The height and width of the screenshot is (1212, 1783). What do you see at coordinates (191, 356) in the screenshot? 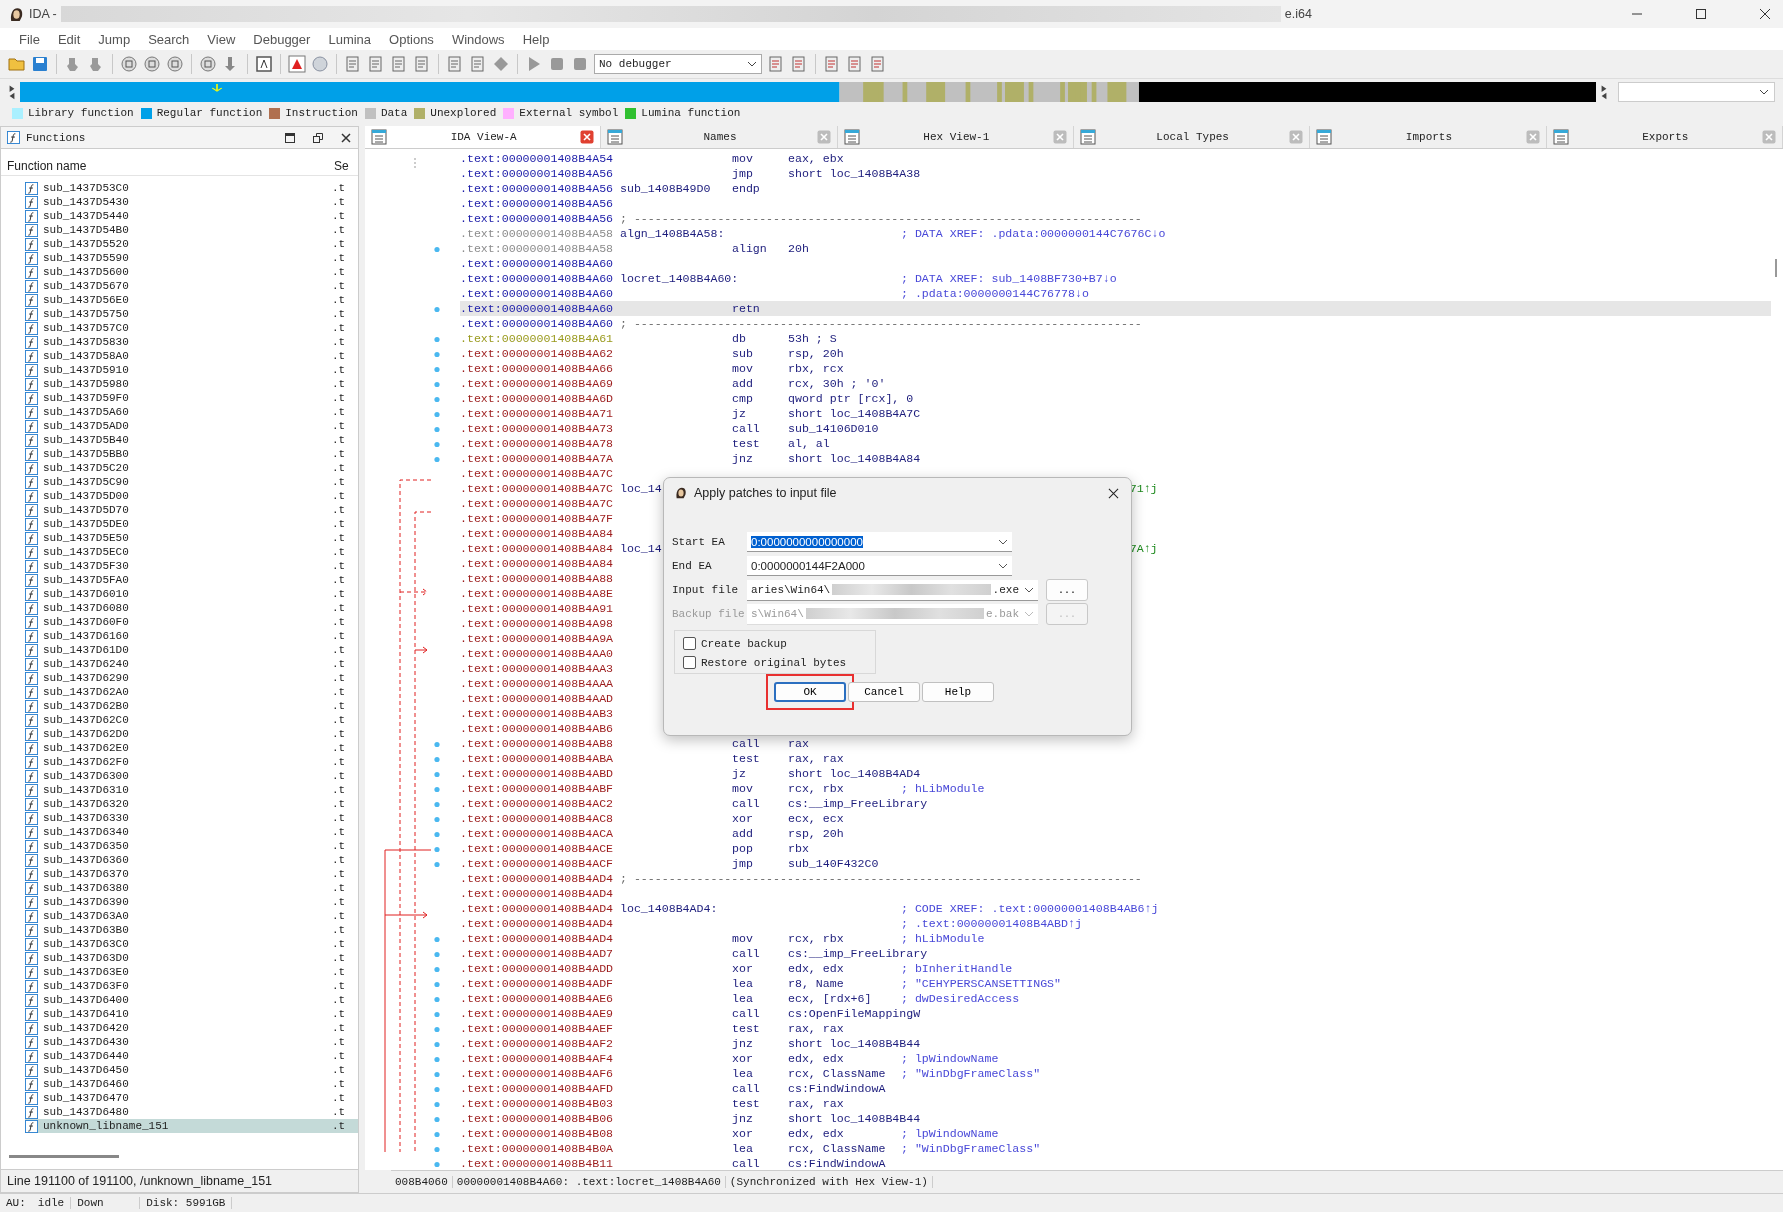
I see `function-row: sub_1437D58A0 .t` at bounding box center [191, 356].